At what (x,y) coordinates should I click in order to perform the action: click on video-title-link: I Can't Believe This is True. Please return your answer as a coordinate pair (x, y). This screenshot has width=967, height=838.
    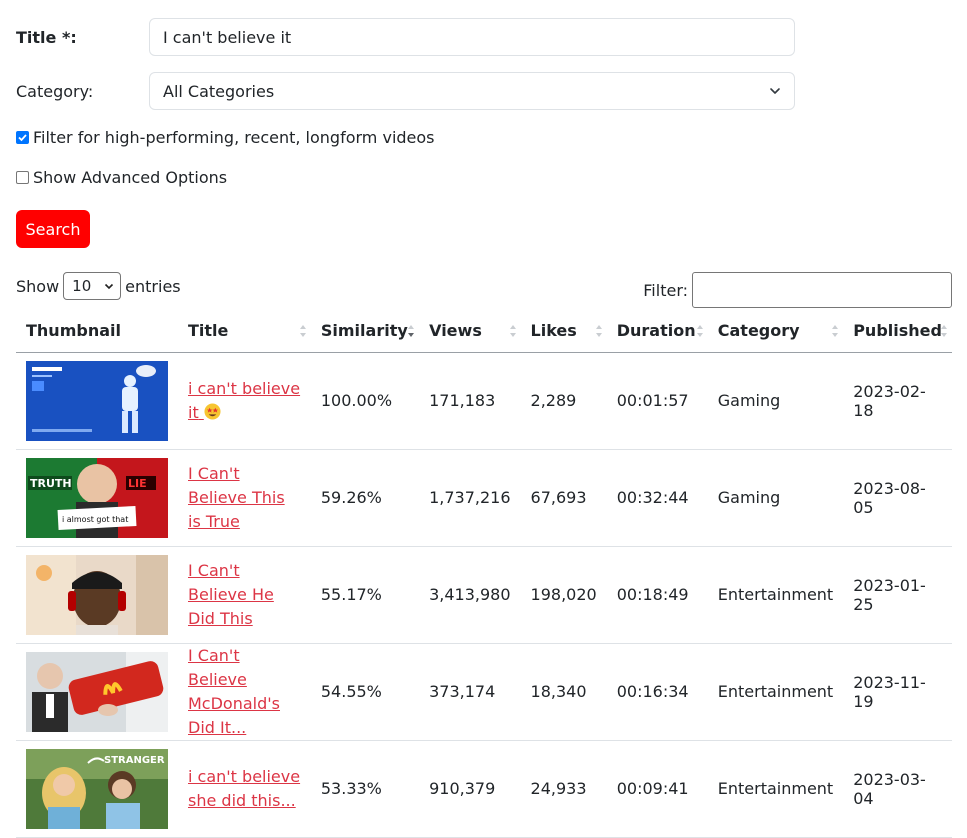
    Looking at the image, I should click on (236, 497).